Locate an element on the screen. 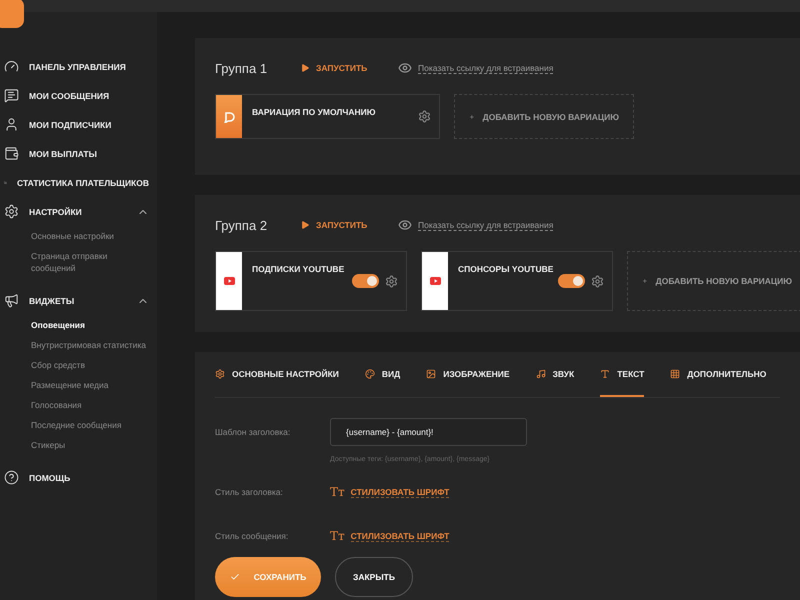 This screenshot has width=800, height=600. tab: ВИД is located at coordinates (382, 374).